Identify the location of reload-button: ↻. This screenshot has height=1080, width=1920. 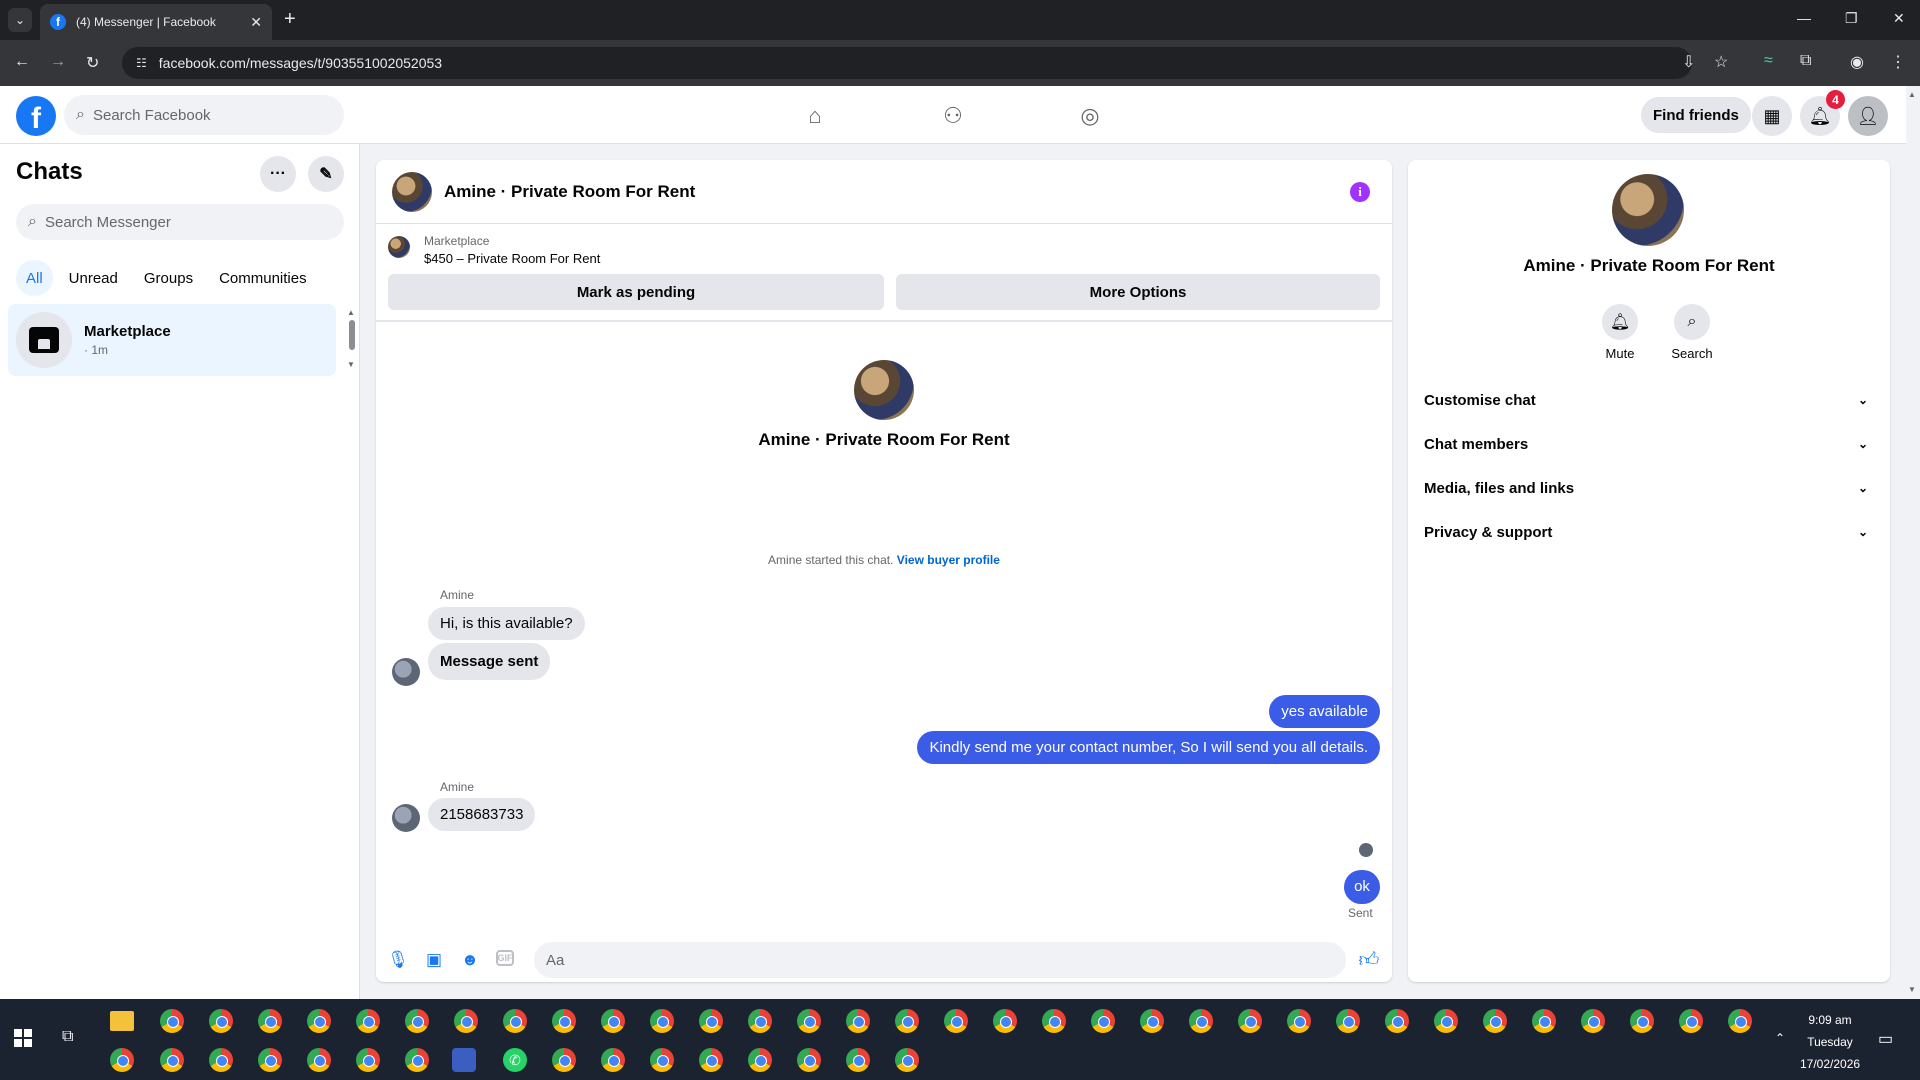
(92, 63).